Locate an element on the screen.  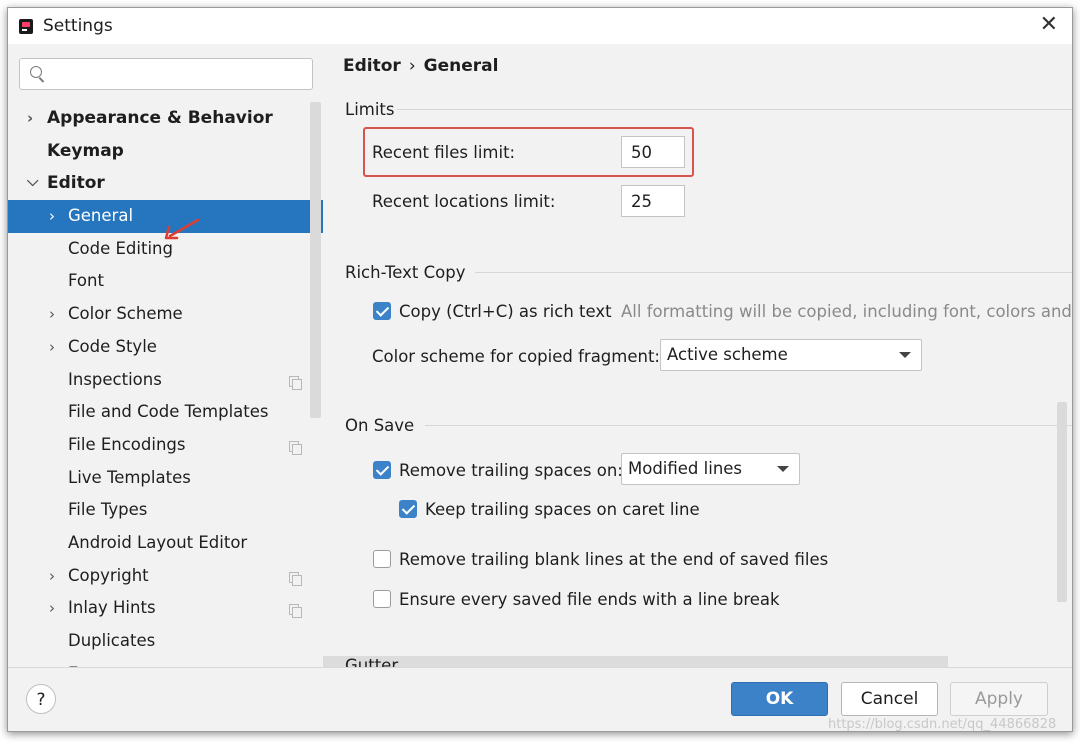
limits-section-title: Limits is located at coordinates (370, 109).